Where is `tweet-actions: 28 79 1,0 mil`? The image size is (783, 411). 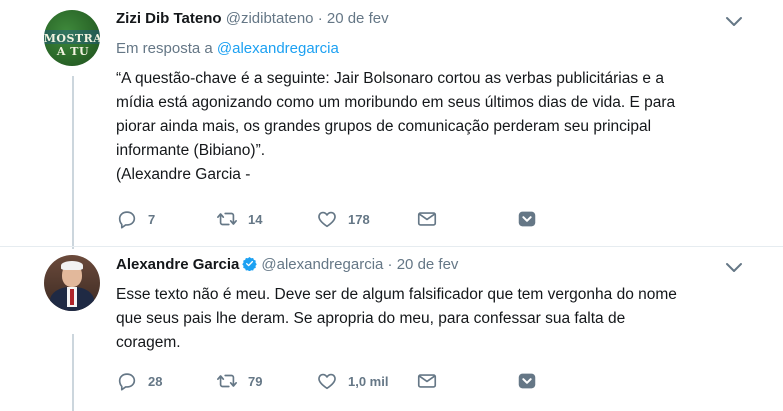
tweet-actions: 28 79 1,0 mil is located at coordinates (331, 381).